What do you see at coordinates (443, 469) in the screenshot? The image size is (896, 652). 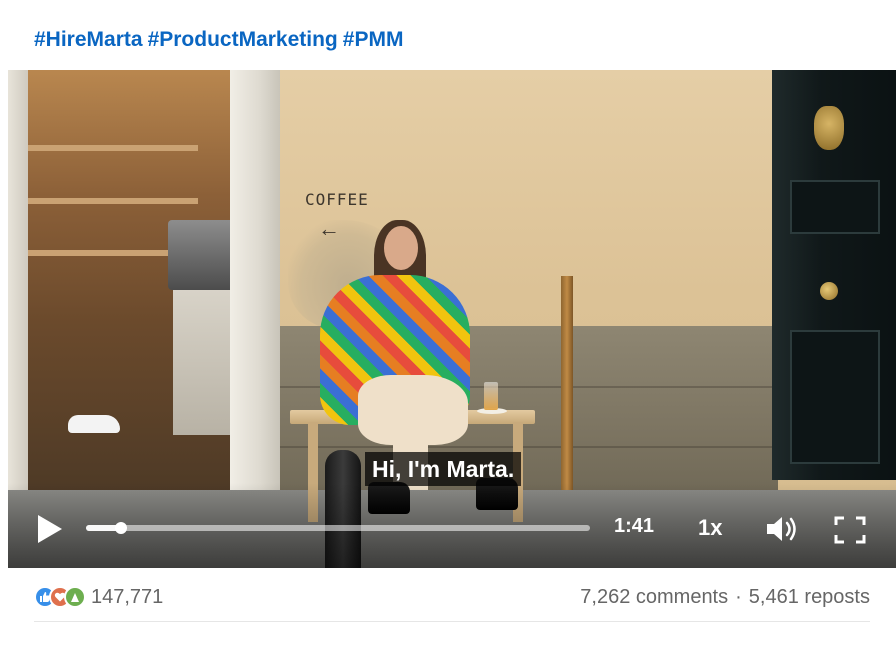 I see `video-caption: Hi, I'm Marta.` at bounding box center [443, 469].